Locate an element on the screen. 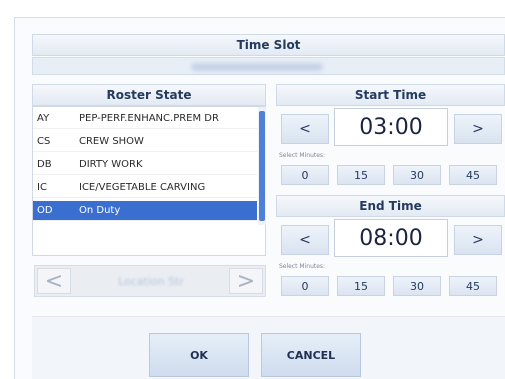 The width and height of the screenshot is (505, 379). end-time-value: 08:00 is located at coordinates (391, 238).